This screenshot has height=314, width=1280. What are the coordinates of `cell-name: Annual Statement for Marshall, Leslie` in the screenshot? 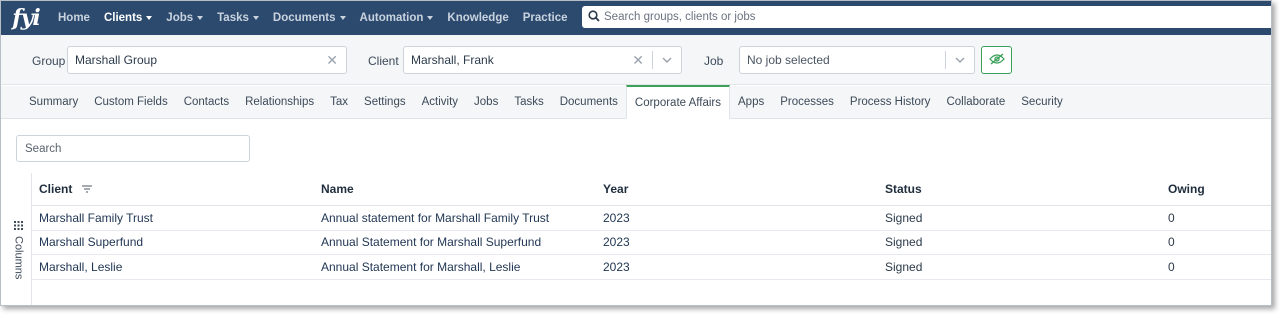 It's located at (420, 267).